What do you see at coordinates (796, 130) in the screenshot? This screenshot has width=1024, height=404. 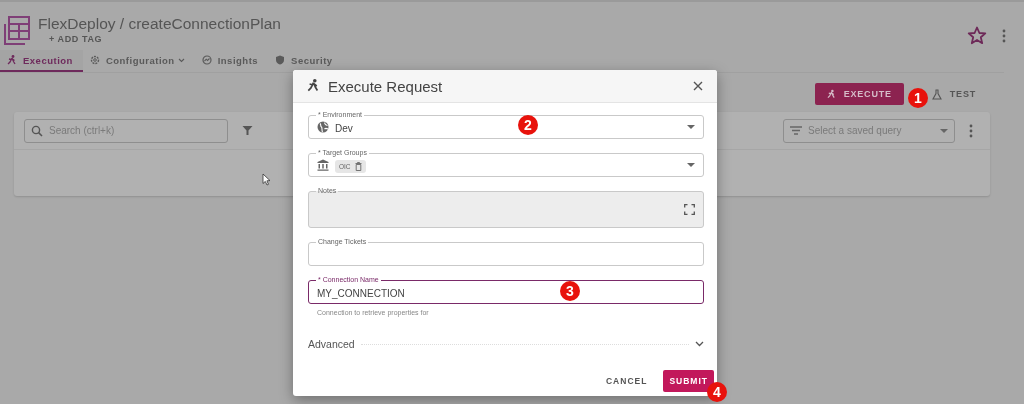 I see `lines-icon` at bounding box center [796, 130].